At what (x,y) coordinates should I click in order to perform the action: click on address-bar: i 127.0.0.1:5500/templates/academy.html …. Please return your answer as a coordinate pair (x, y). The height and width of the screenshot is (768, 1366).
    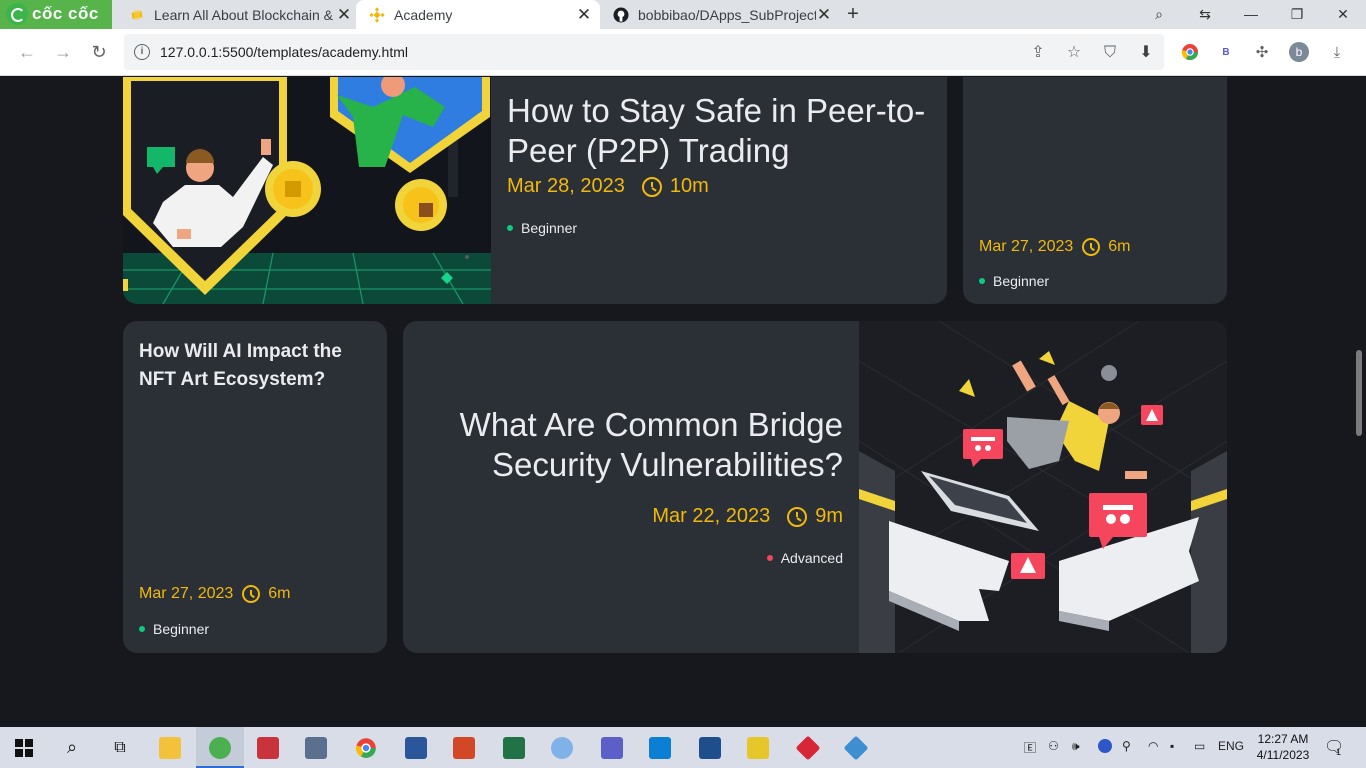
    Looking at the image, I should click on (644, 52).